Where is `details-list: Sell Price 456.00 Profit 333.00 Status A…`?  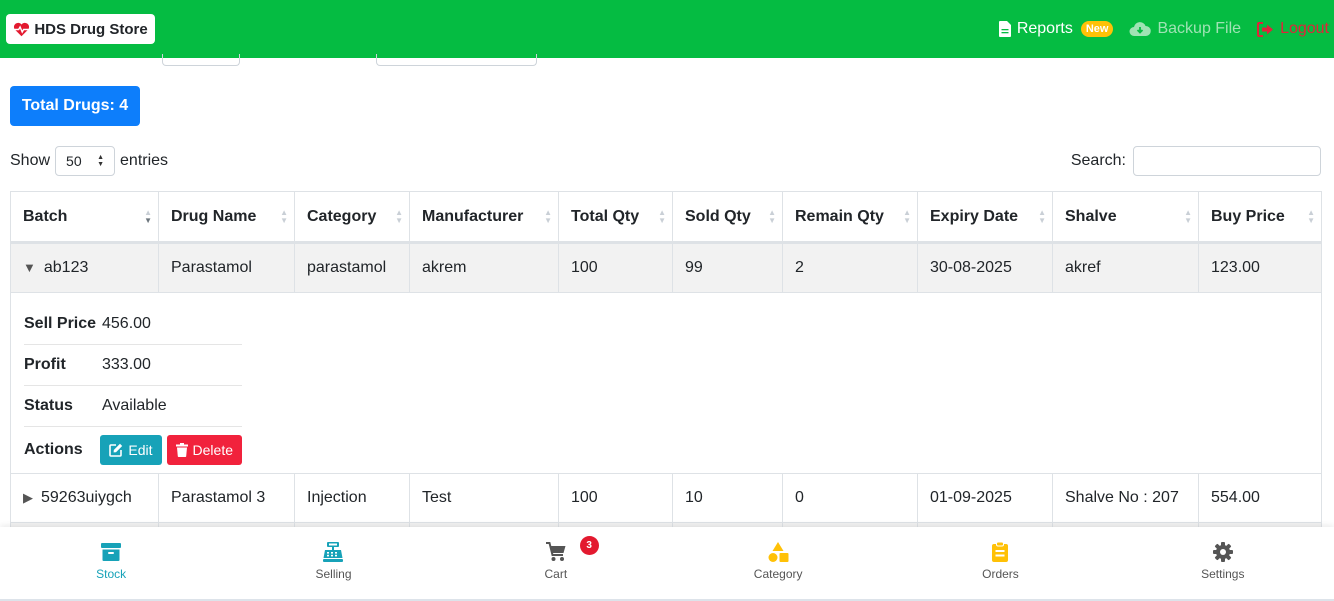 details-list: Sell Price 456.00 Profit 333.00 Status A… is located at coordinates (133, 388).